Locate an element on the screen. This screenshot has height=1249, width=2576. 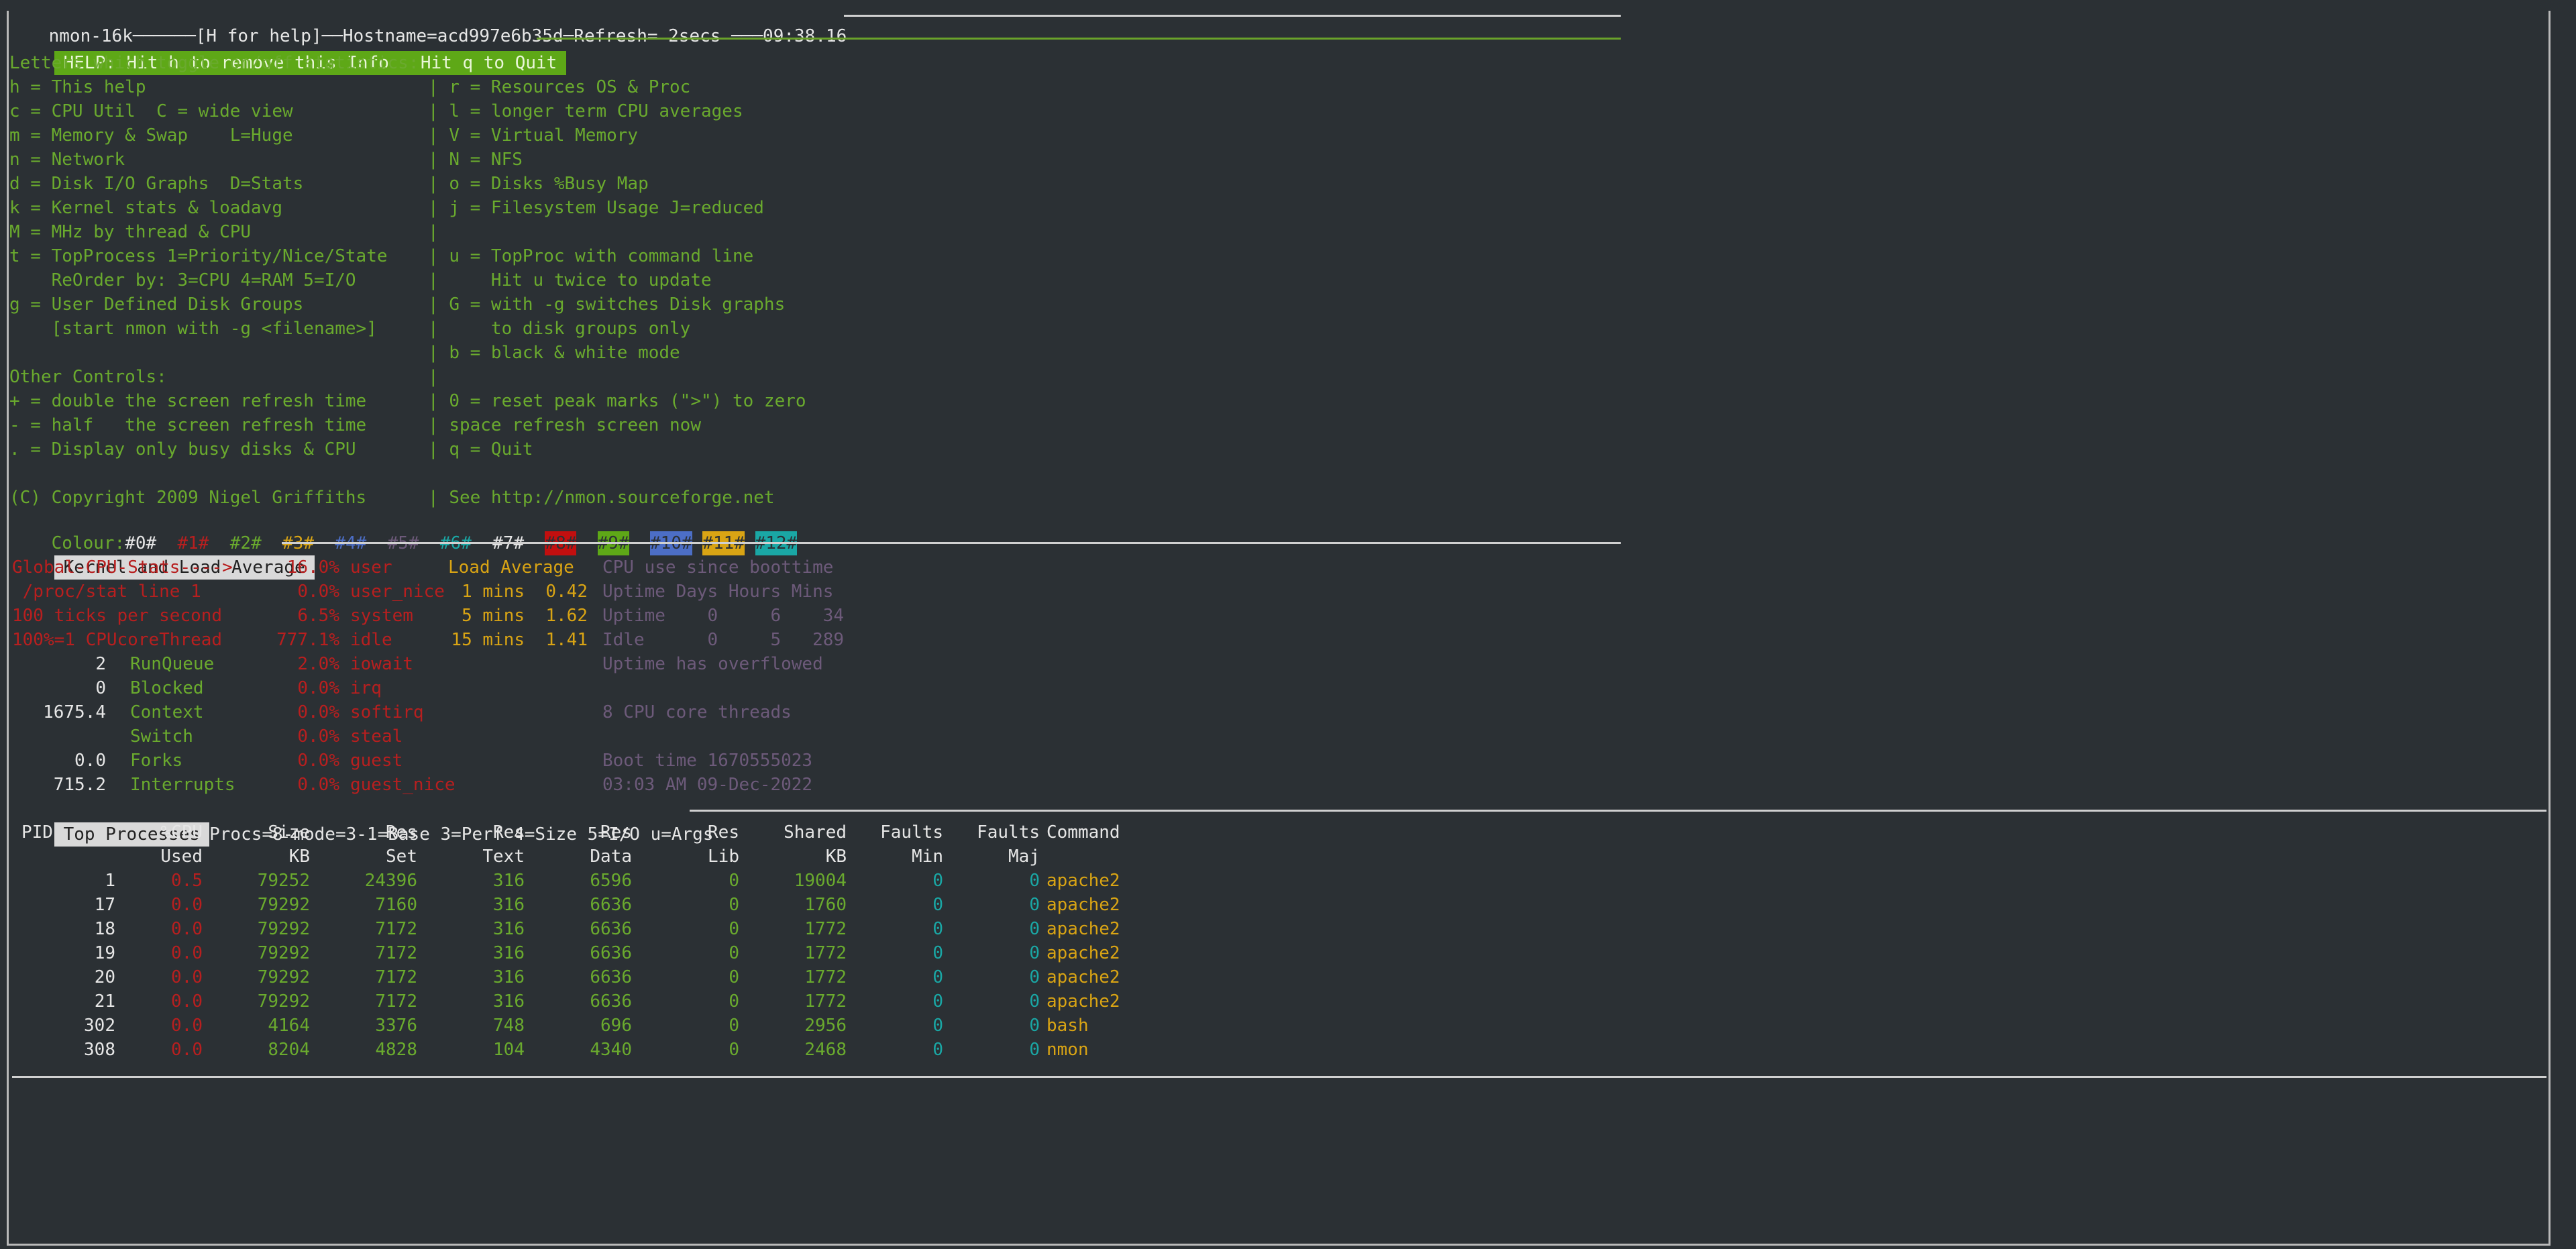
column-header: Used is located at coordinates (181, 857).